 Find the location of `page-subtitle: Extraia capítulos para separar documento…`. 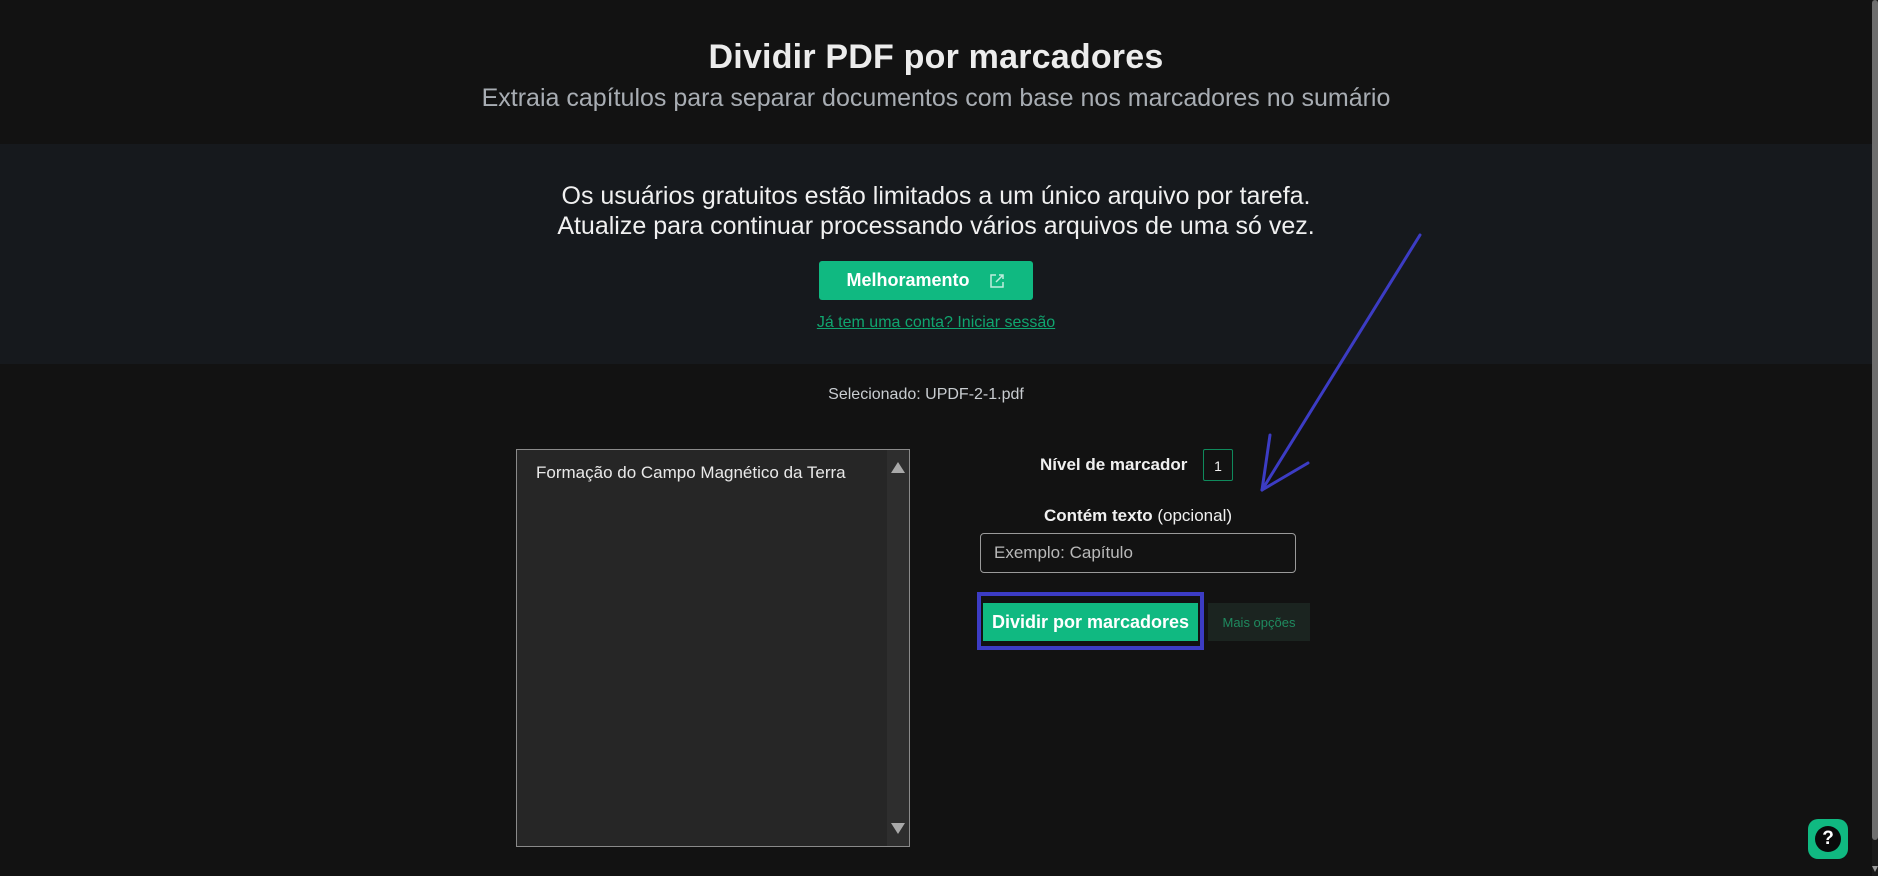

page-subtitle: Extraia capítulos para separar documento… is located at coordinates (936, 98).